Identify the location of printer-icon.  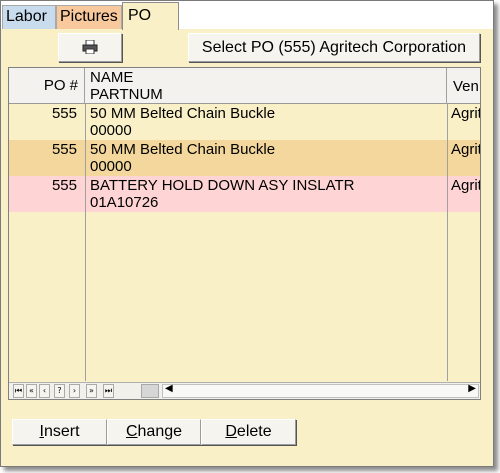
(90, 47).